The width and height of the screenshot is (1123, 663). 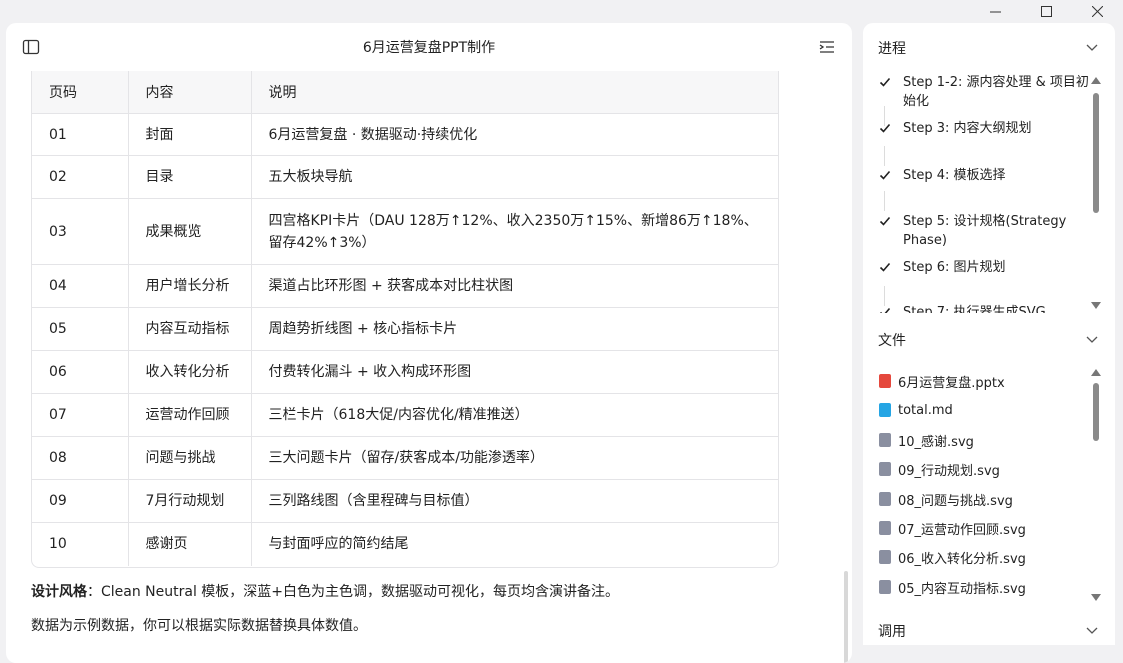 I want to click on progress-step: Step 1-2: 源内容处理 & 项目初始化, so click(x=984, y=92).